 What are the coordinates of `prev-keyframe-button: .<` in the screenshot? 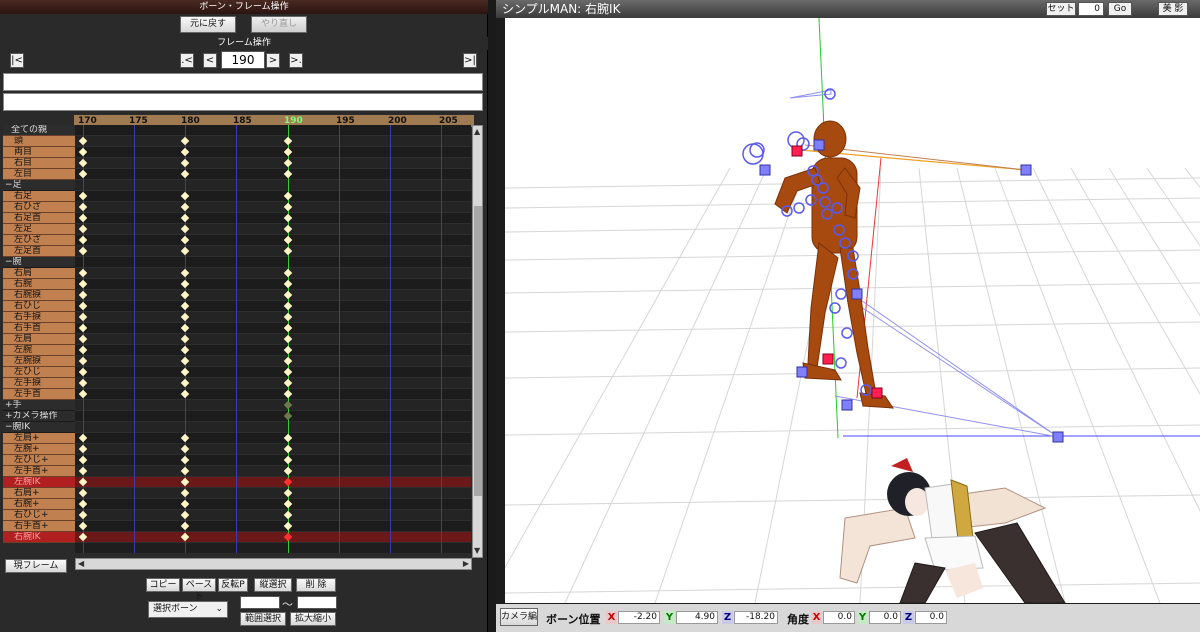 It's located at (187, 60).